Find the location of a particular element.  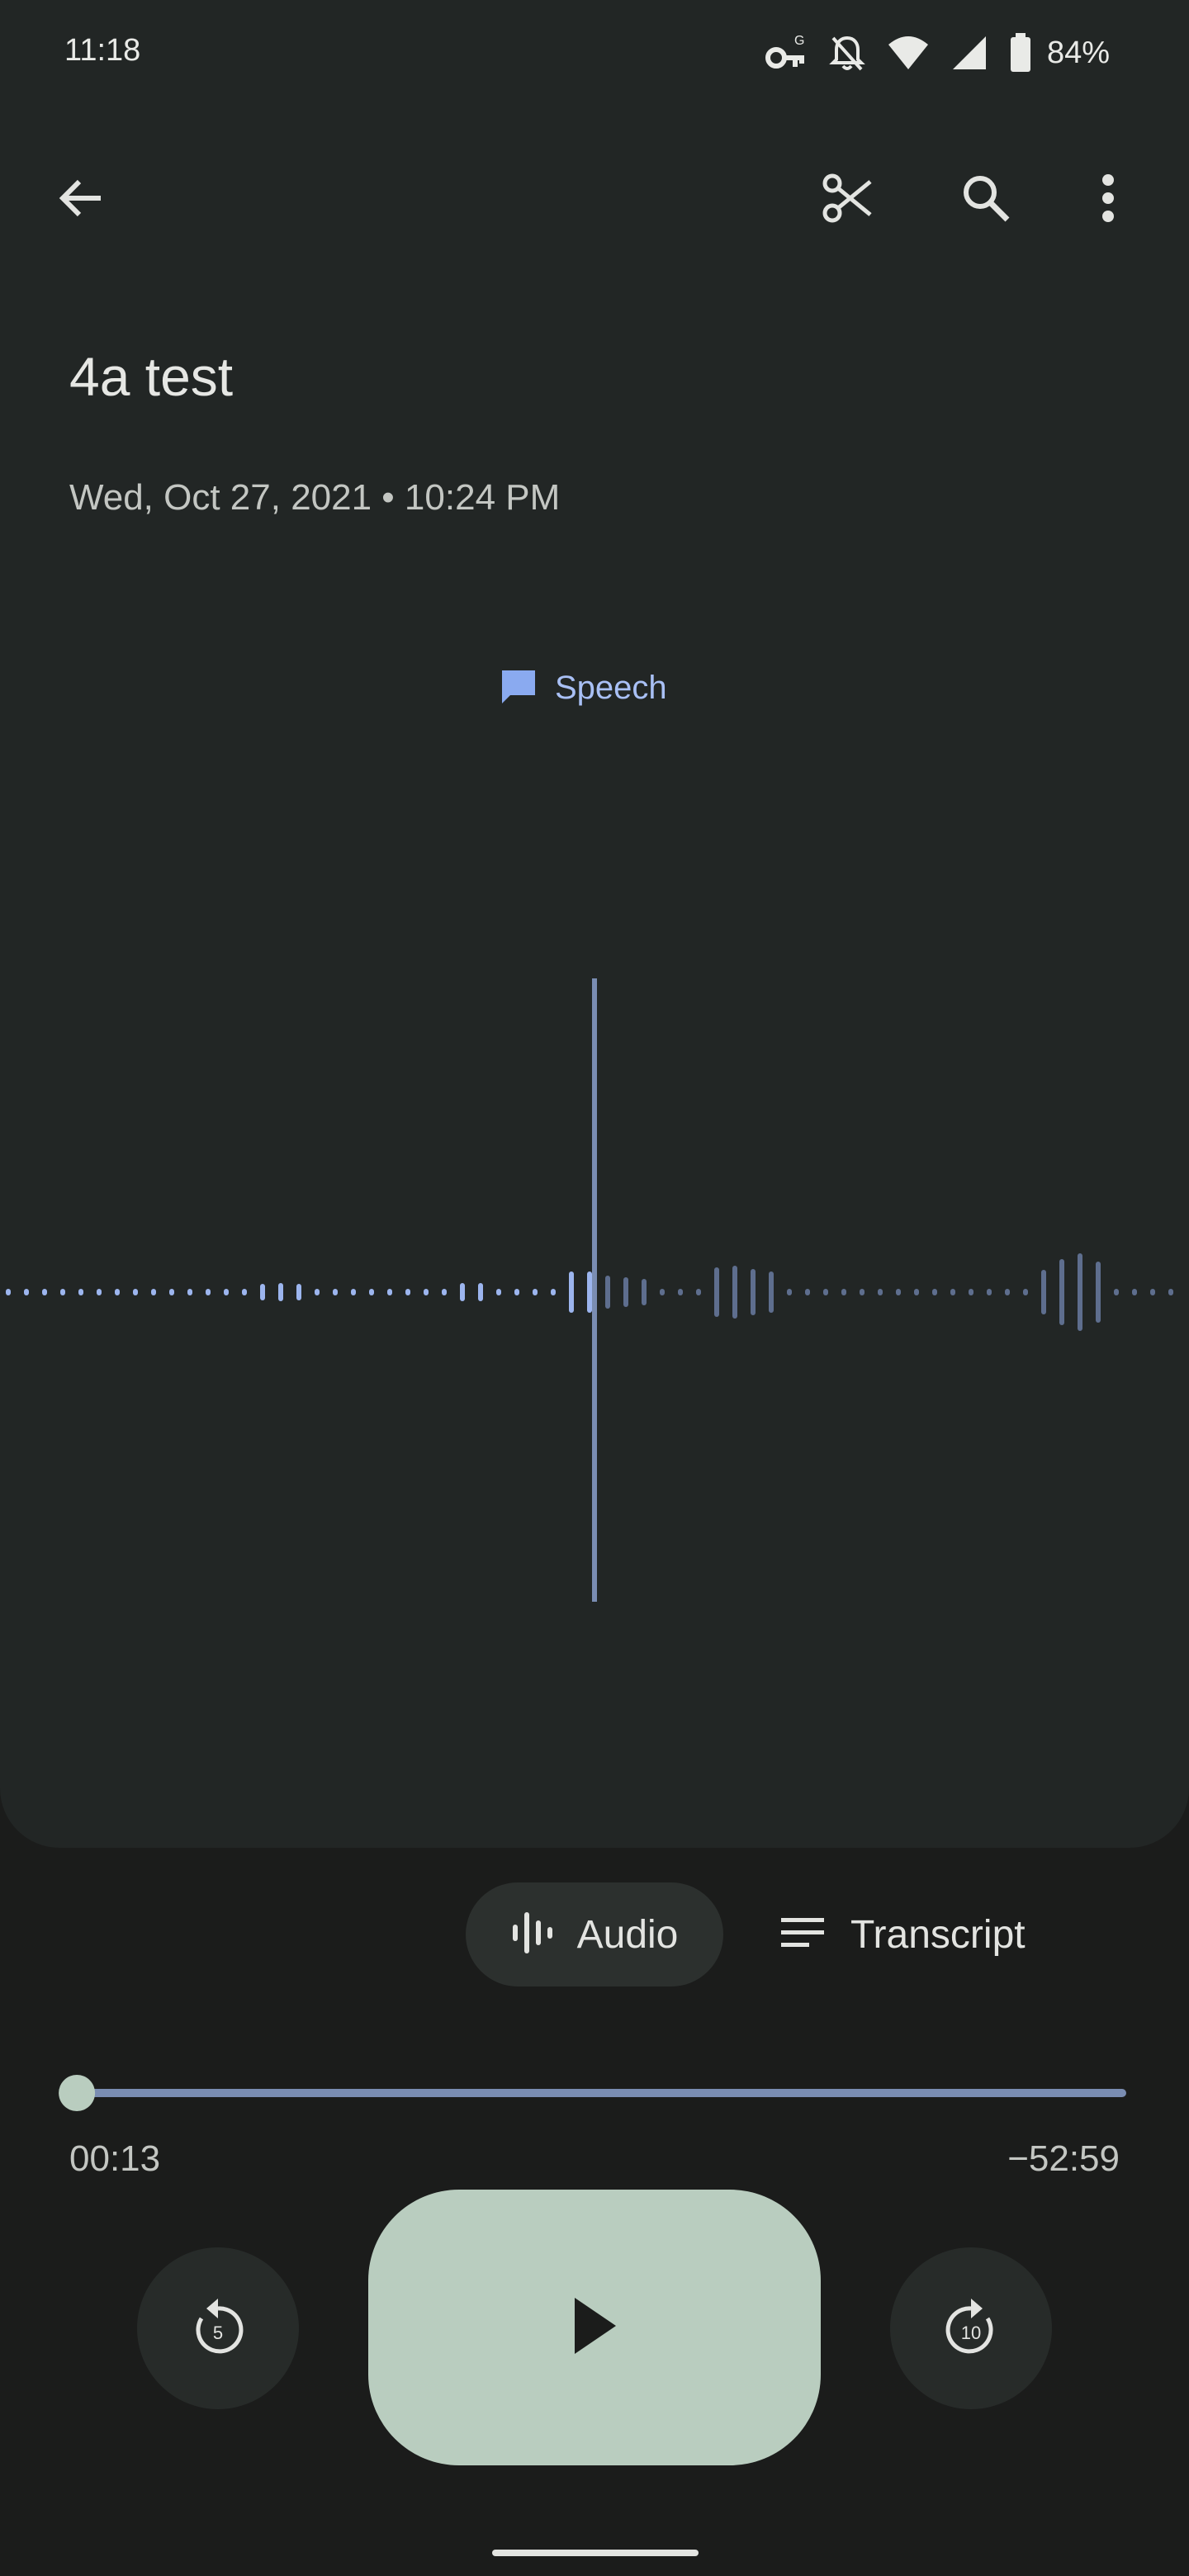

notes-icon is located at coordinates (802, 1934).